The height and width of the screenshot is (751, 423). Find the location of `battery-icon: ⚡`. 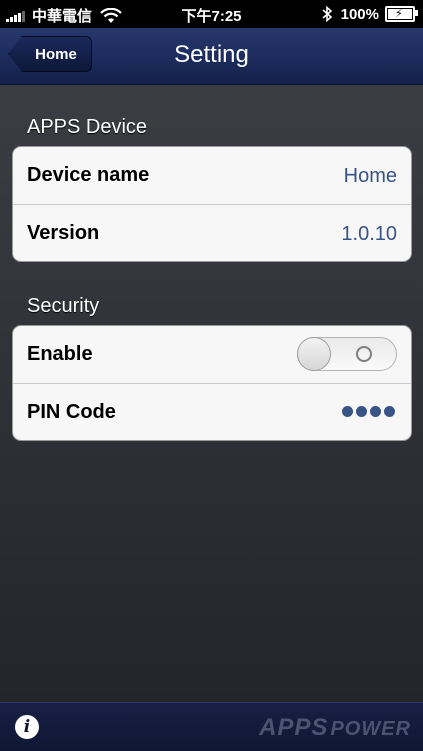

battery-icon: ⚡ is located at coordinates (401, 14).